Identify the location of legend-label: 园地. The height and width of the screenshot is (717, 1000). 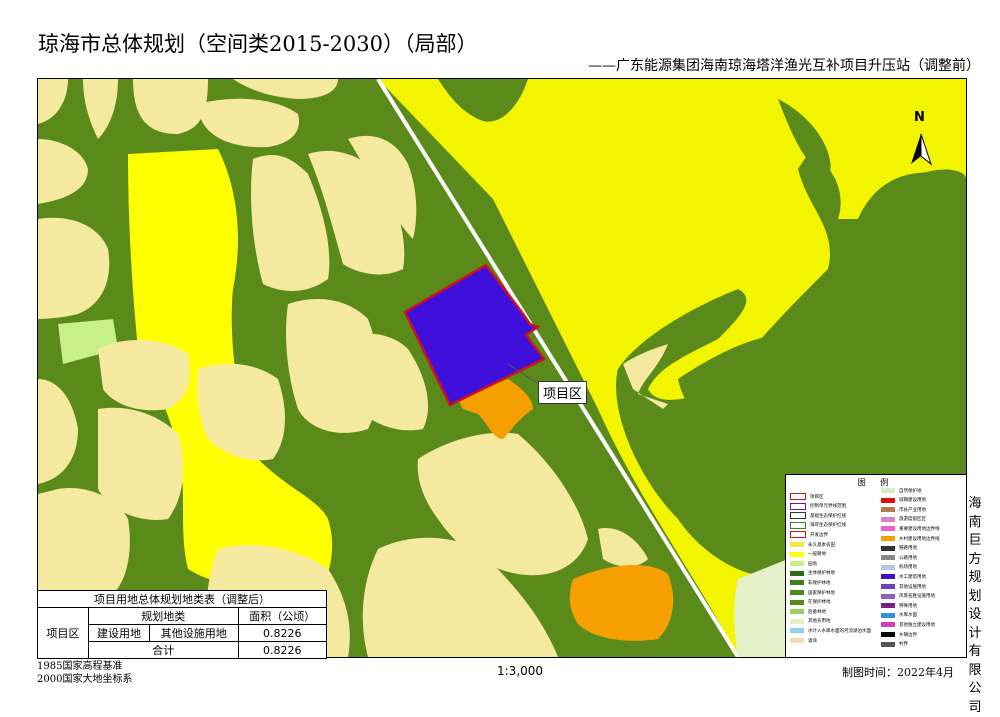
(812, 564).